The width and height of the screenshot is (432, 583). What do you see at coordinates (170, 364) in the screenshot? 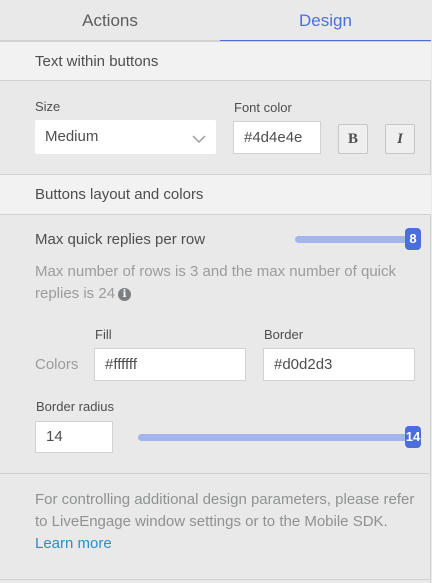
I see `fill-color-input: #ffffff` at bounding box center [170, 364].